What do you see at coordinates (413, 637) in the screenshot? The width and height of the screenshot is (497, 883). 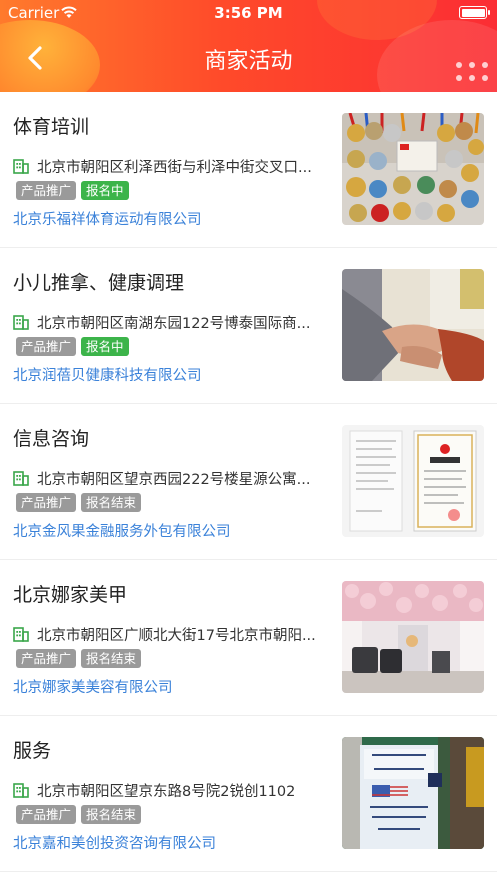 I see `salon-photo` at bounding box center [413, 637].